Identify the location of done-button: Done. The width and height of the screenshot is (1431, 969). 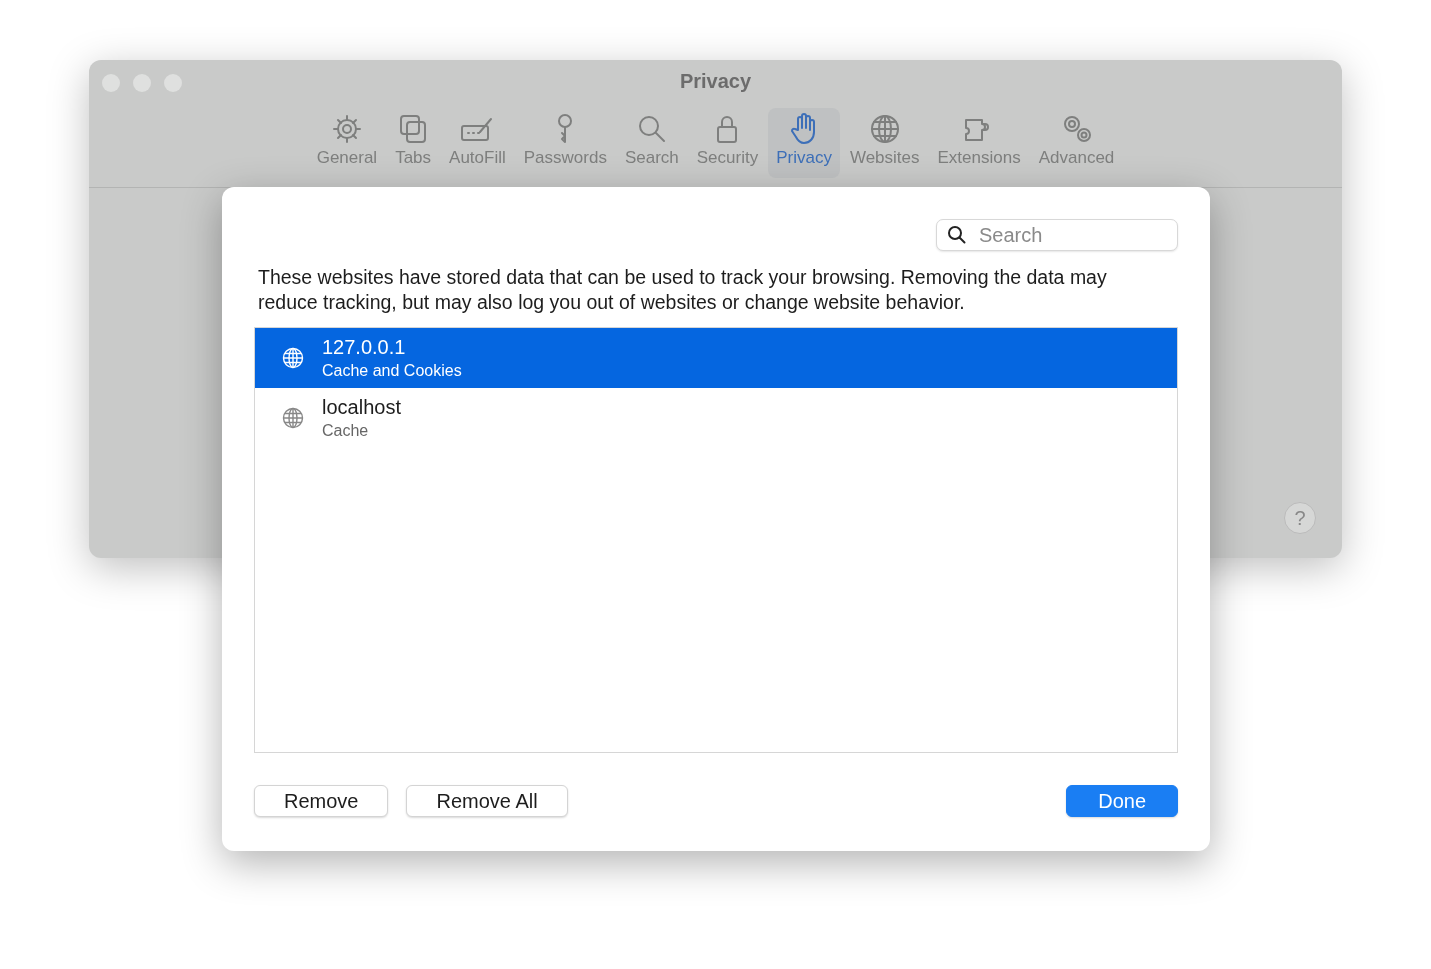
(1122, 801).